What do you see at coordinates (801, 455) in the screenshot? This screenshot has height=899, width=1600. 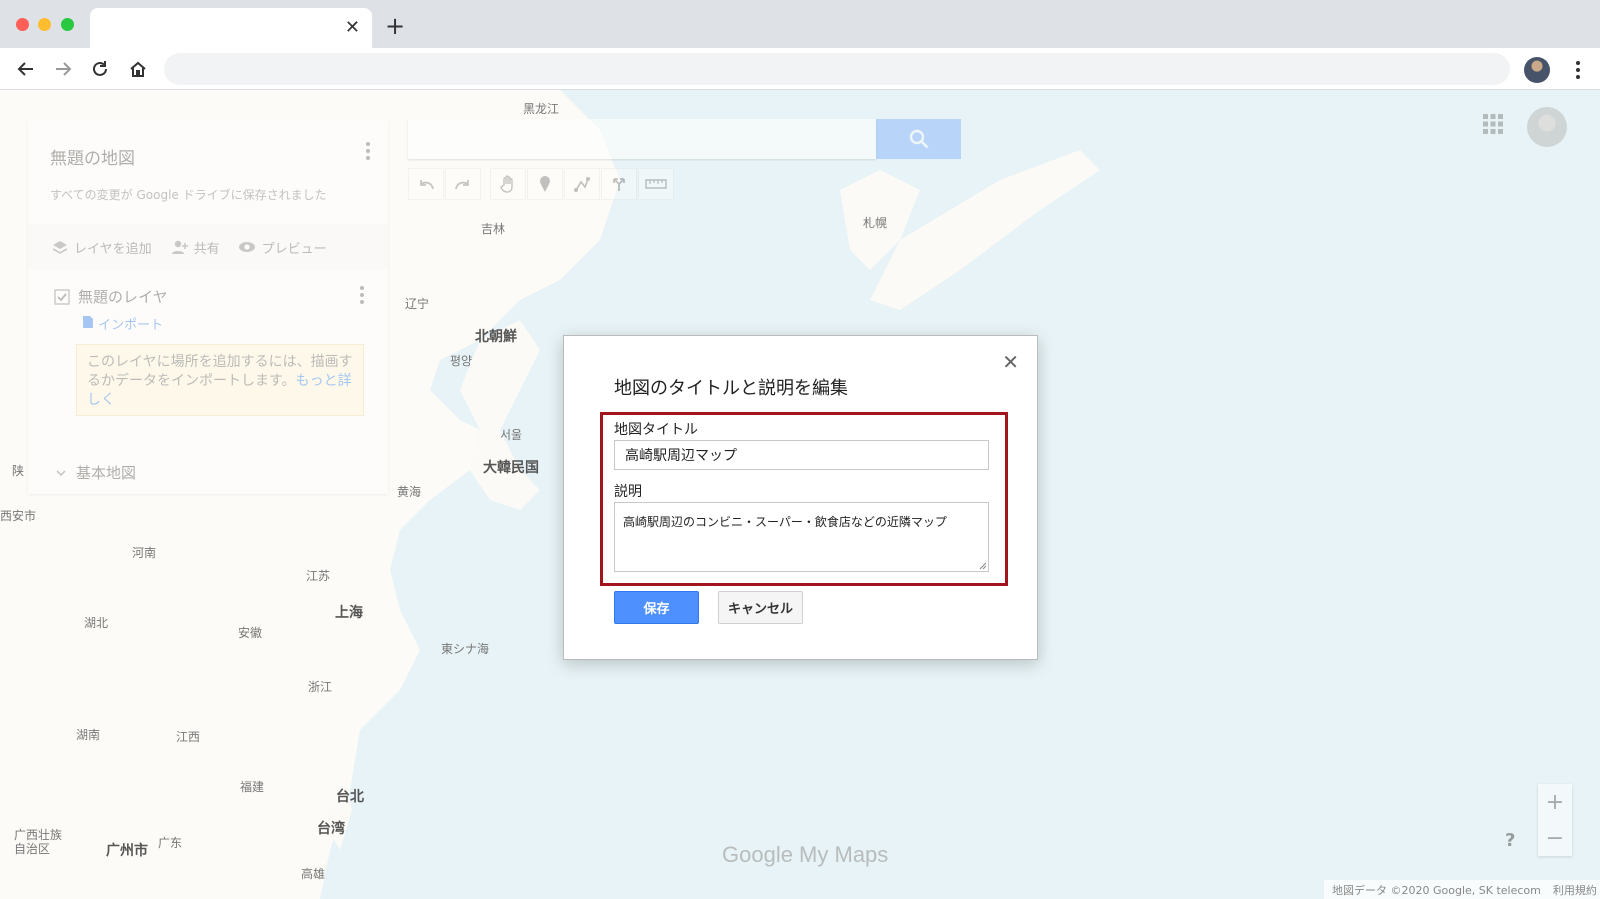 I see `map-title-input` at bounding box center [801, 455].